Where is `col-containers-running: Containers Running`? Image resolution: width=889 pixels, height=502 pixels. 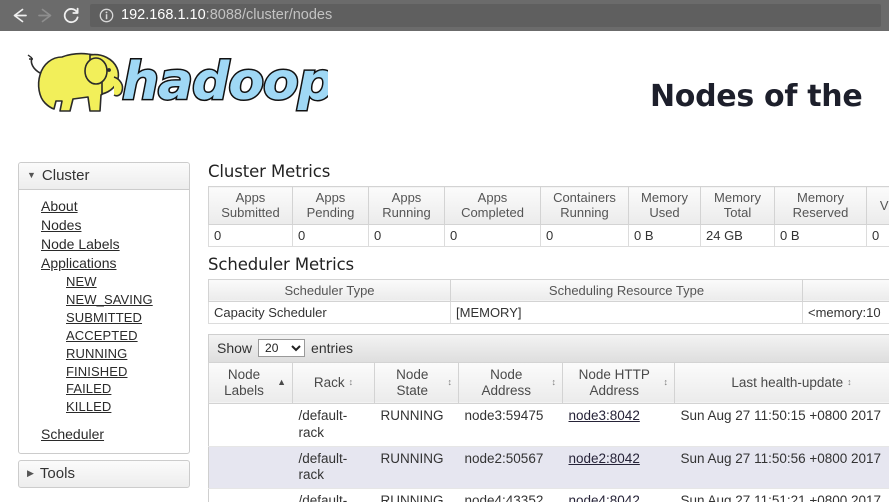 col-containers-running: Containers Running is located at coordinates (584, 205).